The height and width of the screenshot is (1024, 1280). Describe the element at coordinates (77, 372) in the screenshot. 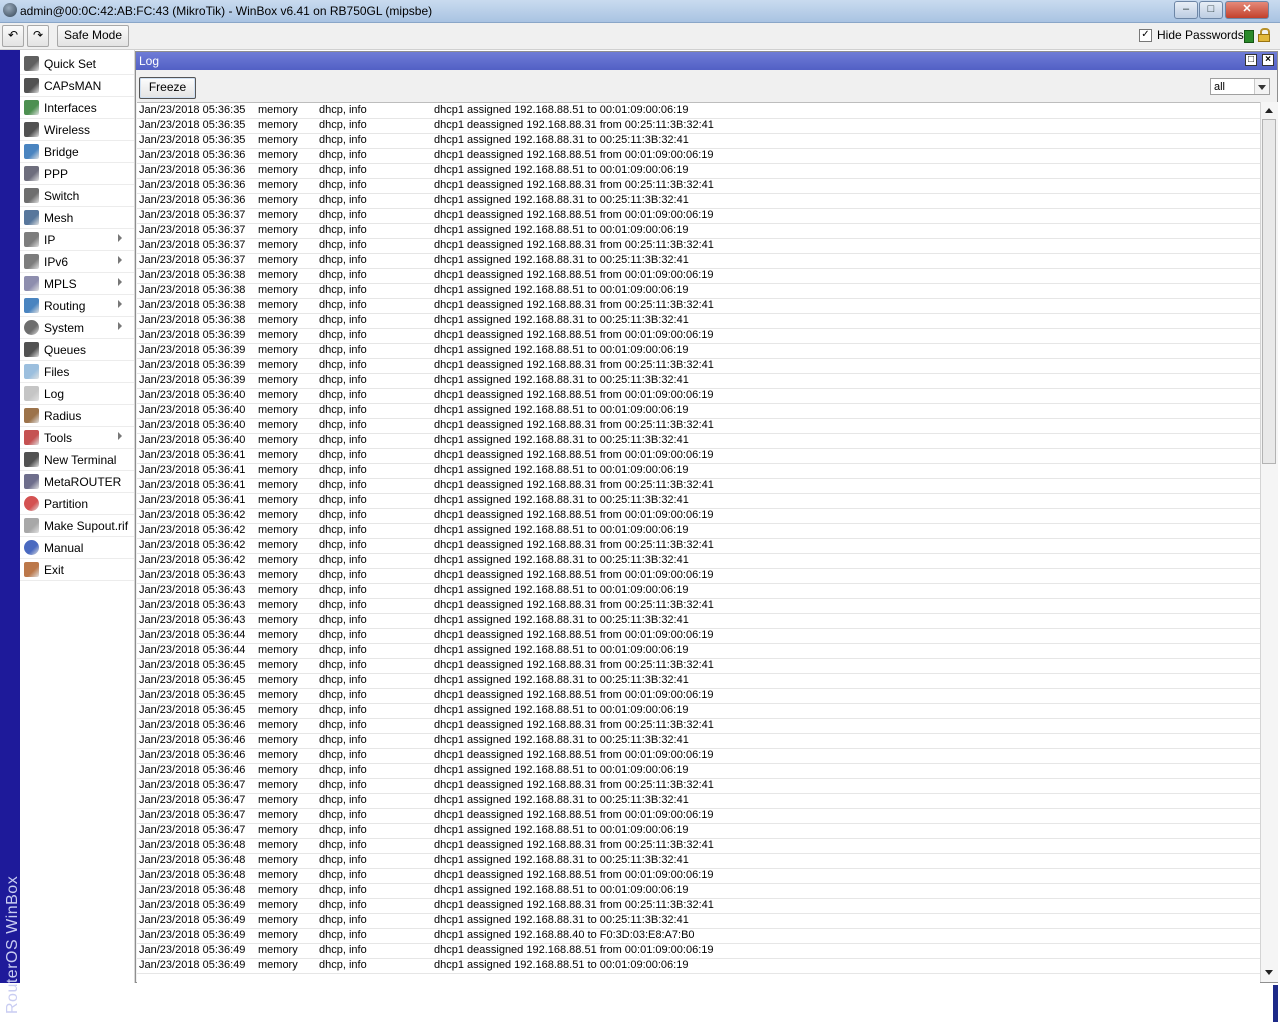

I see `sidebar-item-files: Files` at that location.